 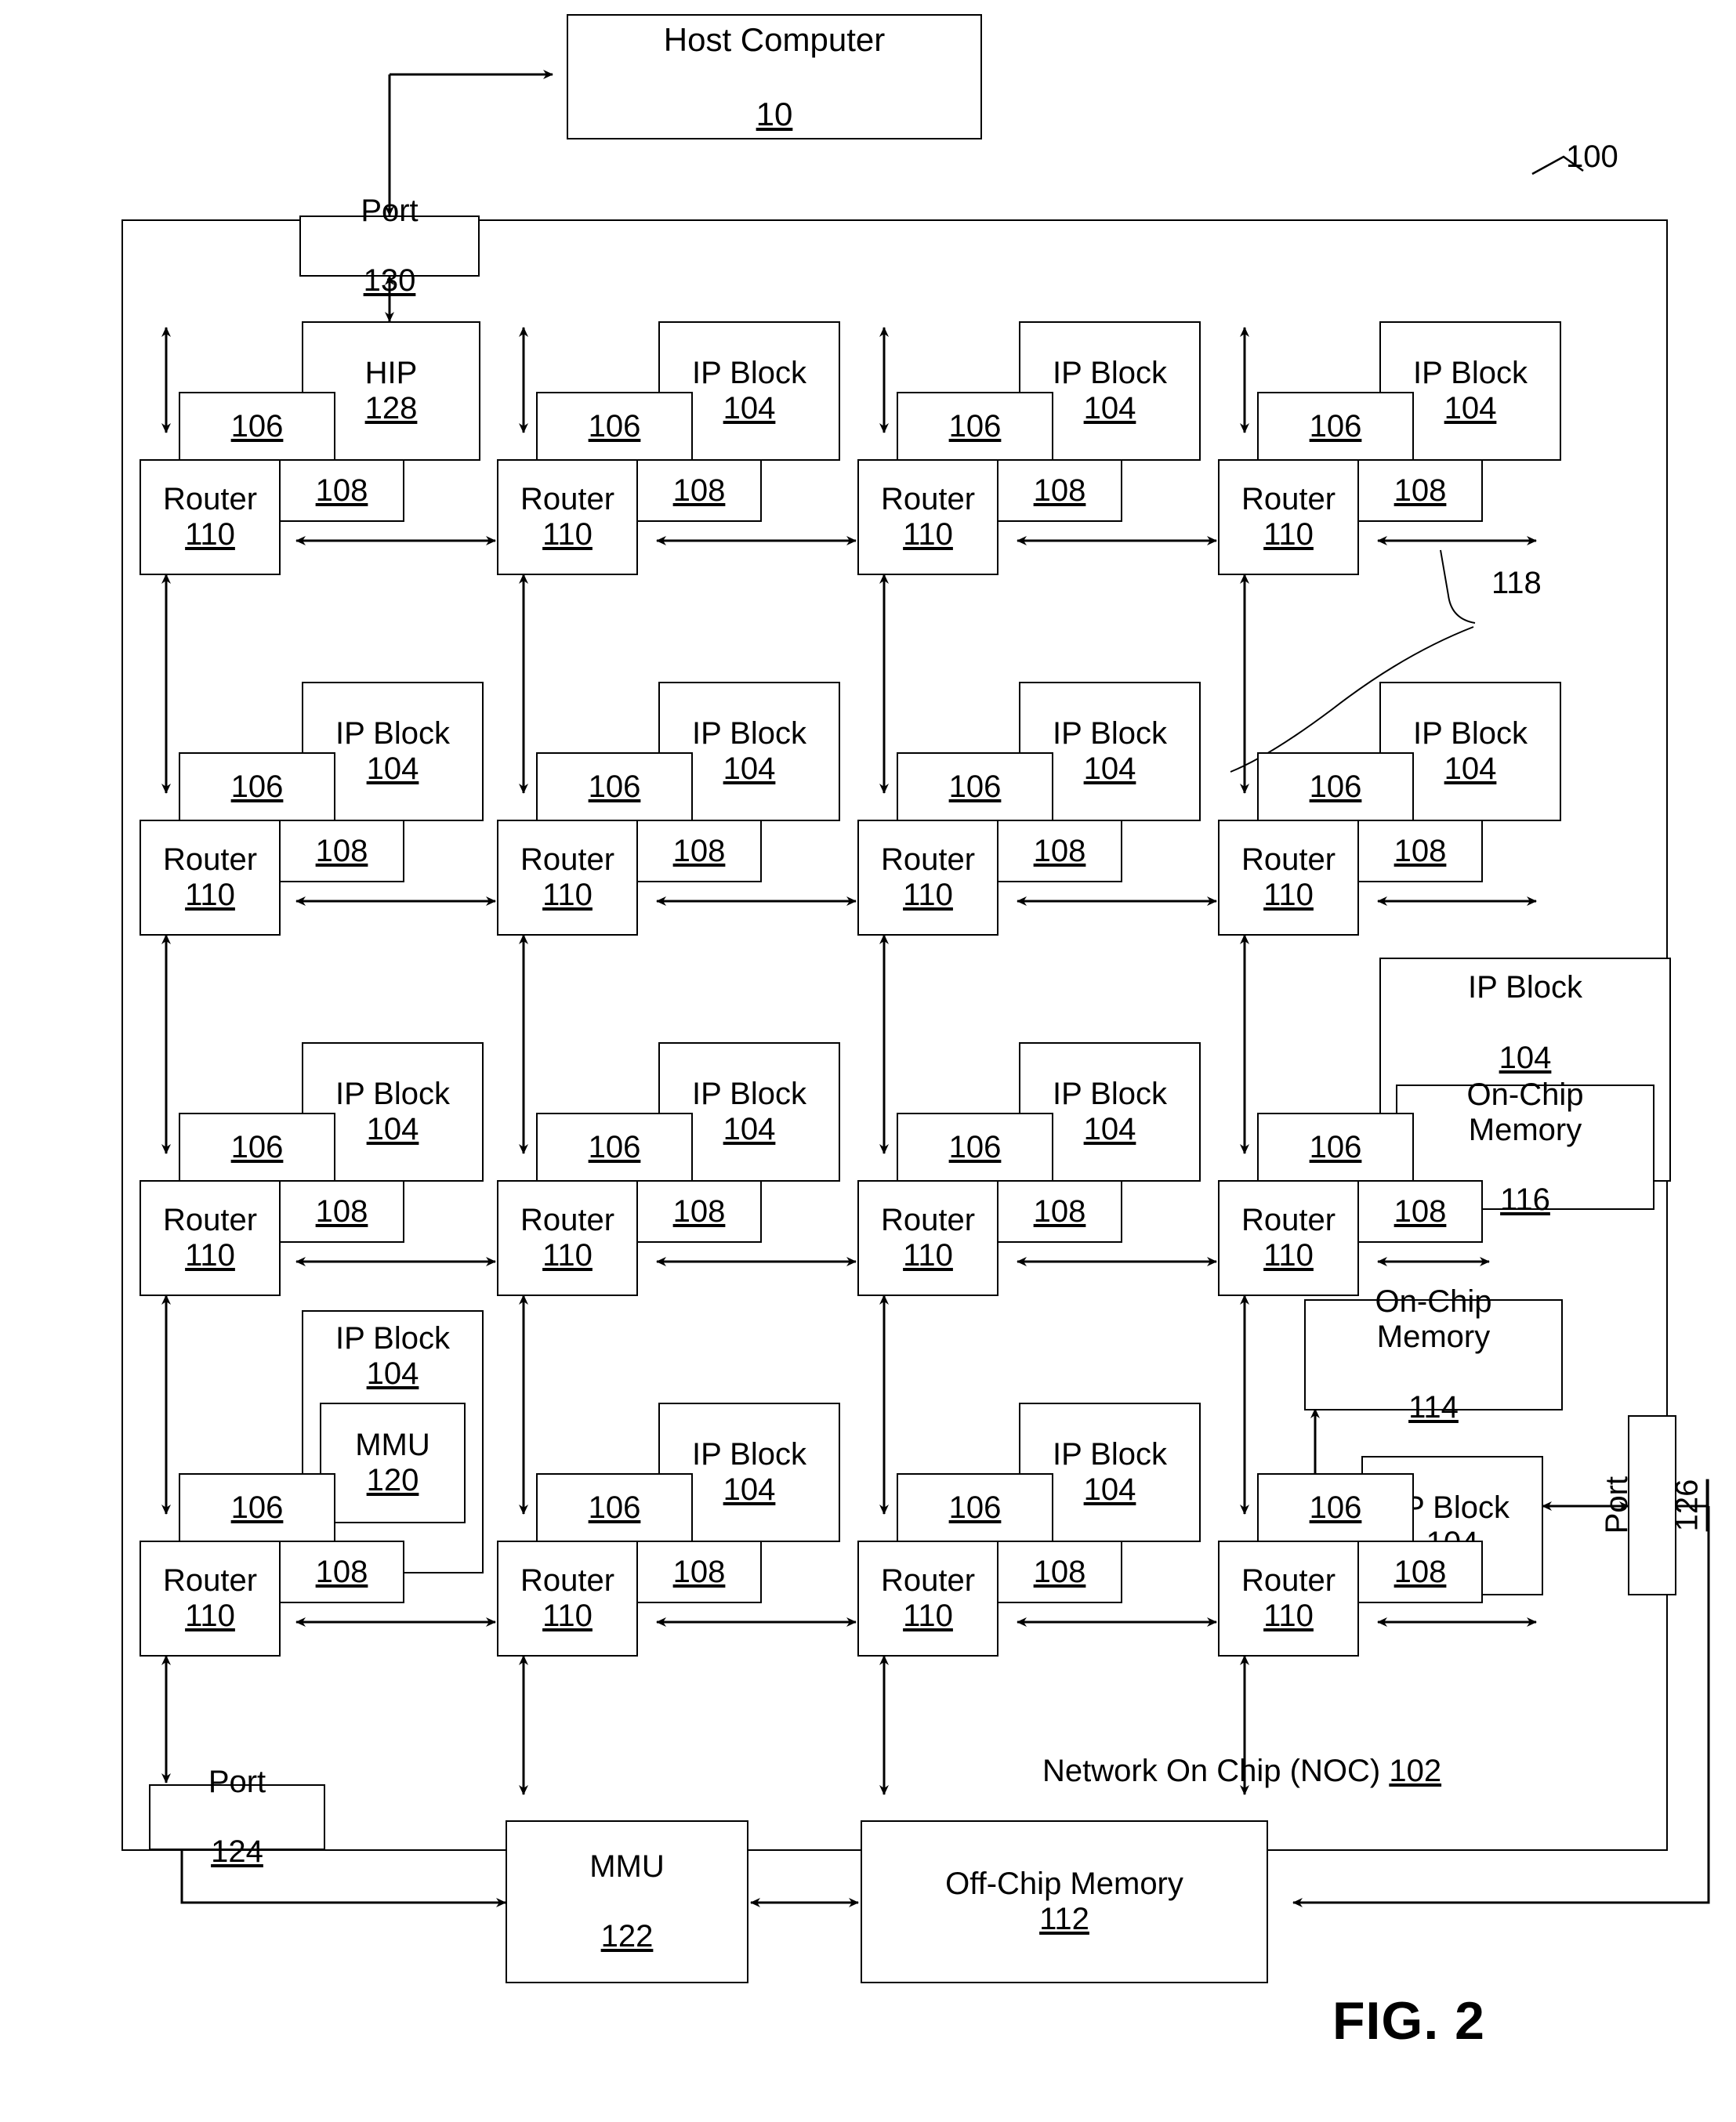 What do you see at coordinates (567, 1238) in the screenshot?
I see `router-box-r2c1: Router 110` at bounding box center [567, 1238].